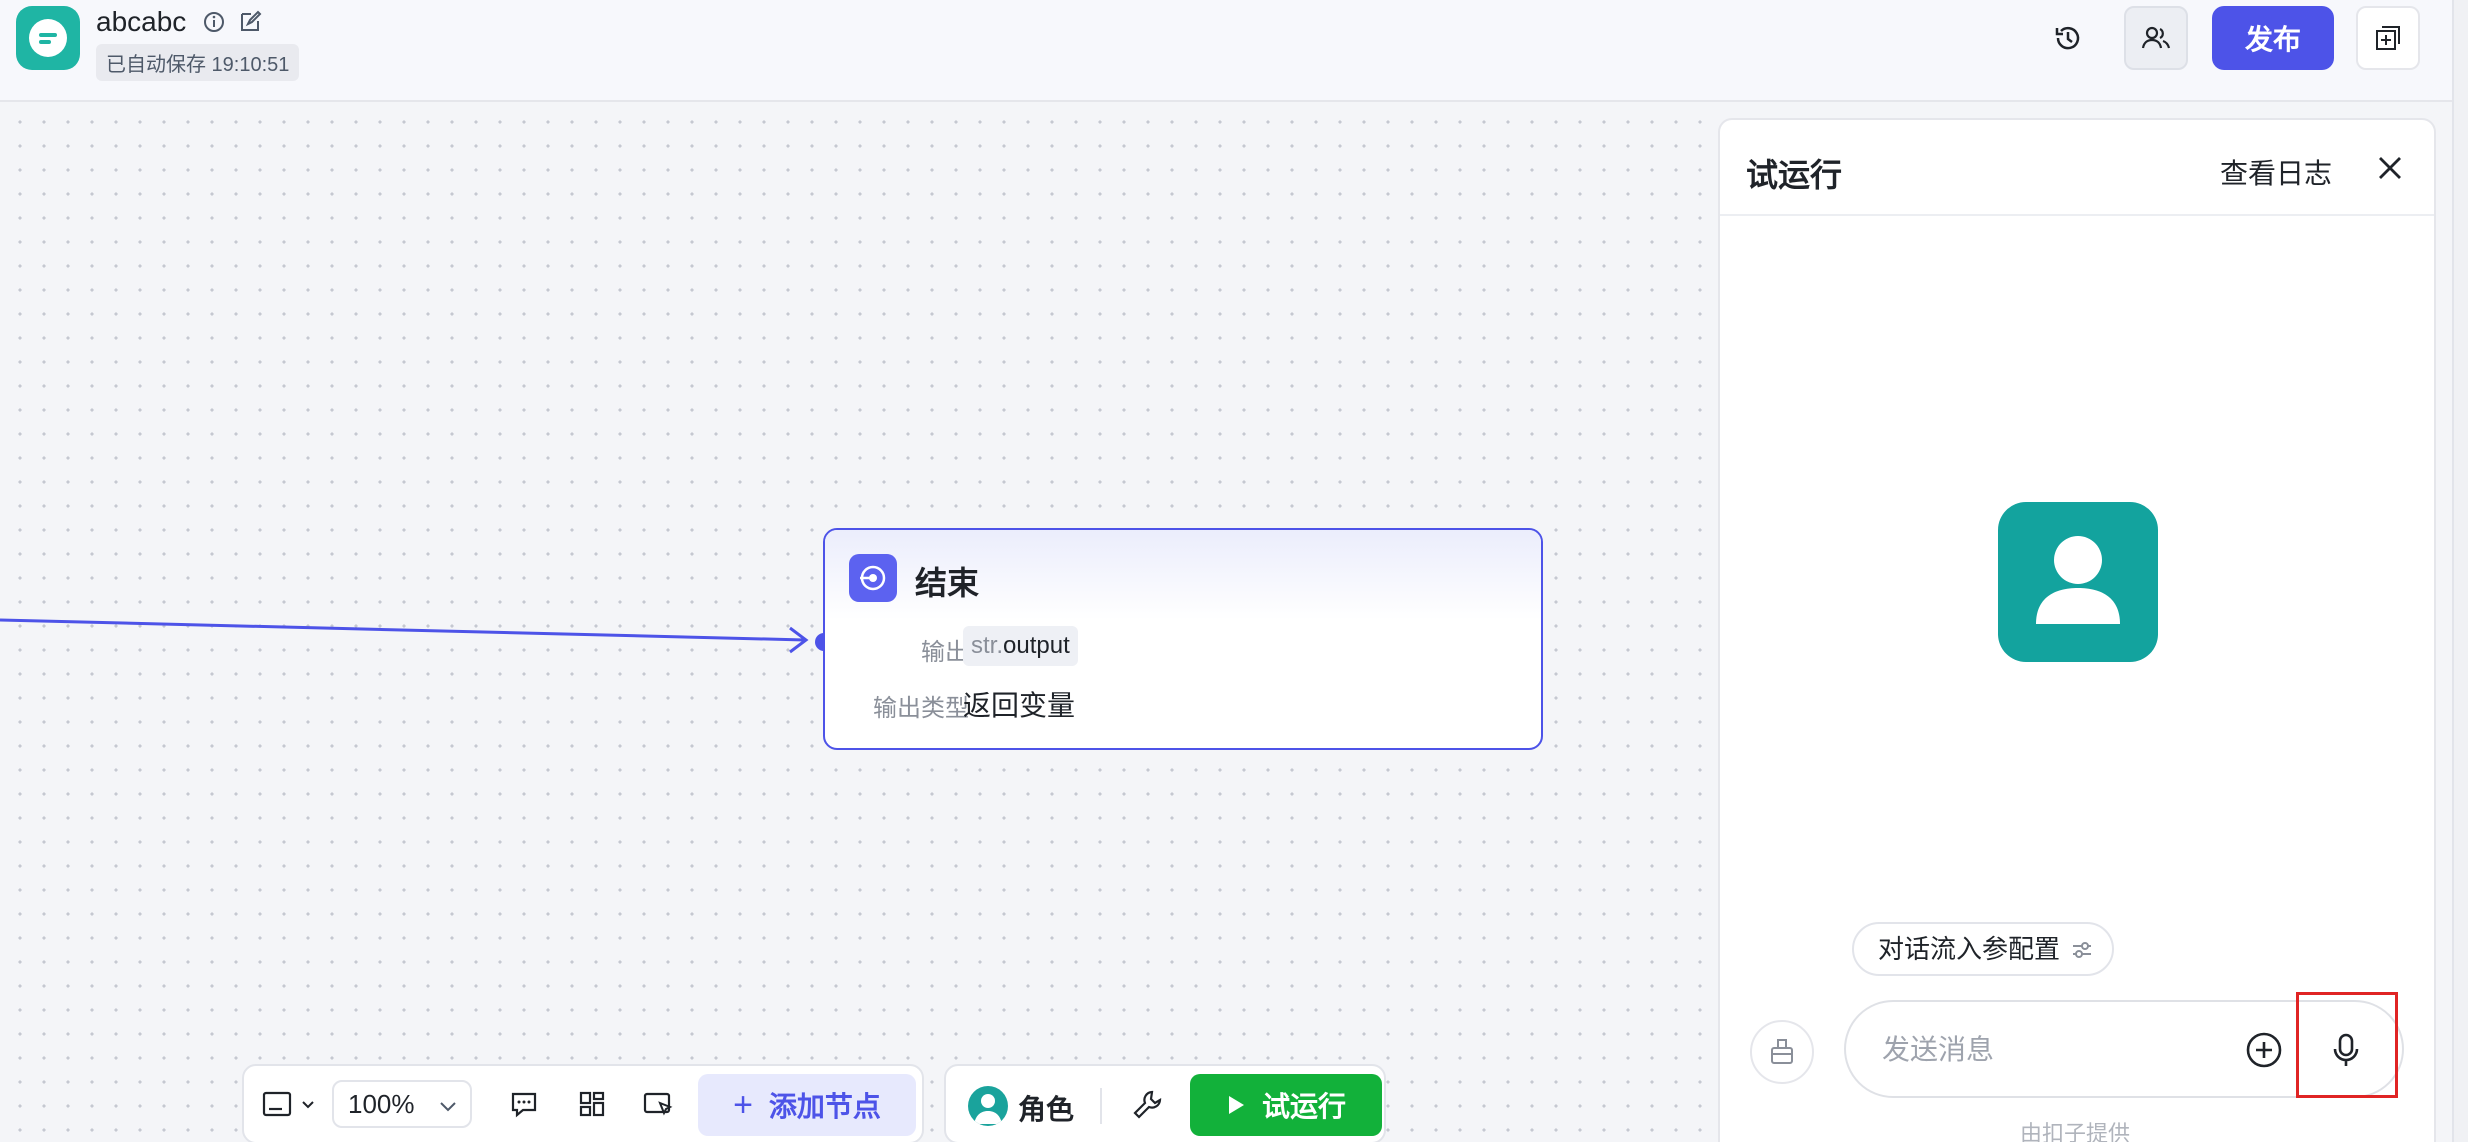 This screenshot has height=1142, width=2468. I want to click on grid-layout-icon, so click(592, 1104).